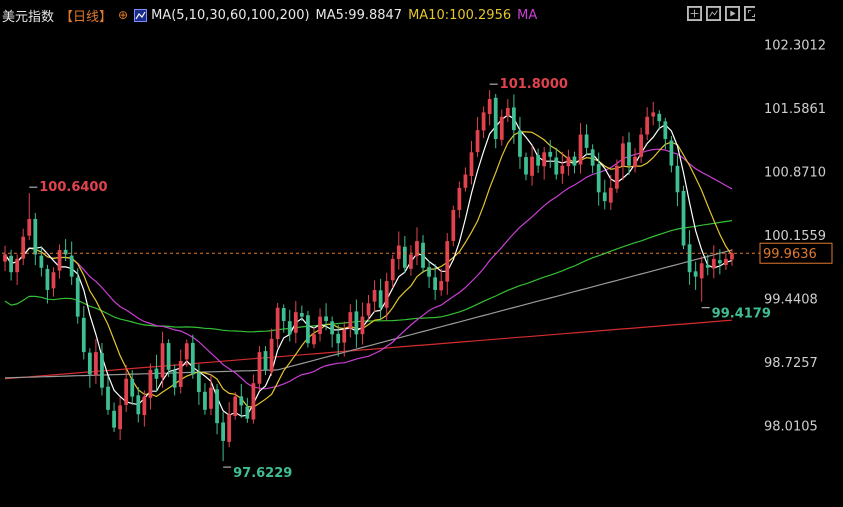 The image size is (843, 507). What do you see at coordinates (741, 314) in the screenshot?
I see `low-annotation: 99.4179` at bounding box center [741, 314].